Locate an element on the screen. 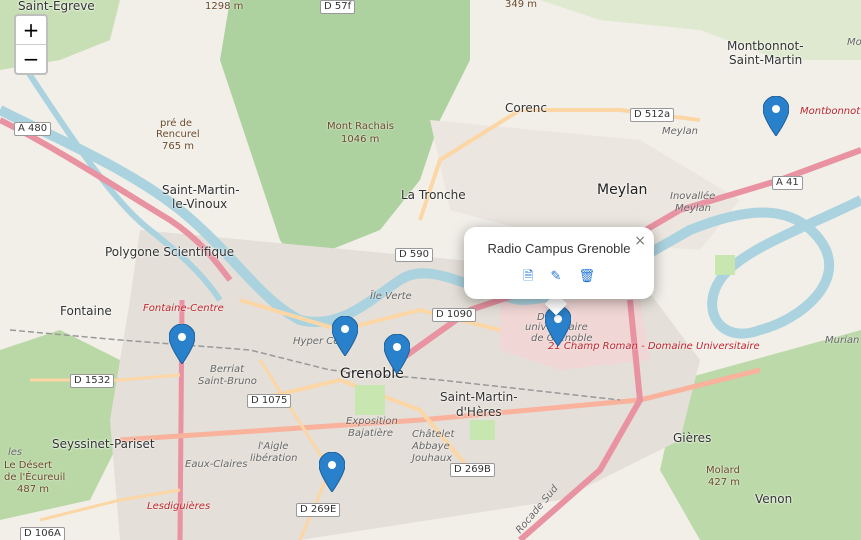 The height and width of the screenshot is (540, 861). elevation-label: 1046 m is located at coordinates (360, 139).